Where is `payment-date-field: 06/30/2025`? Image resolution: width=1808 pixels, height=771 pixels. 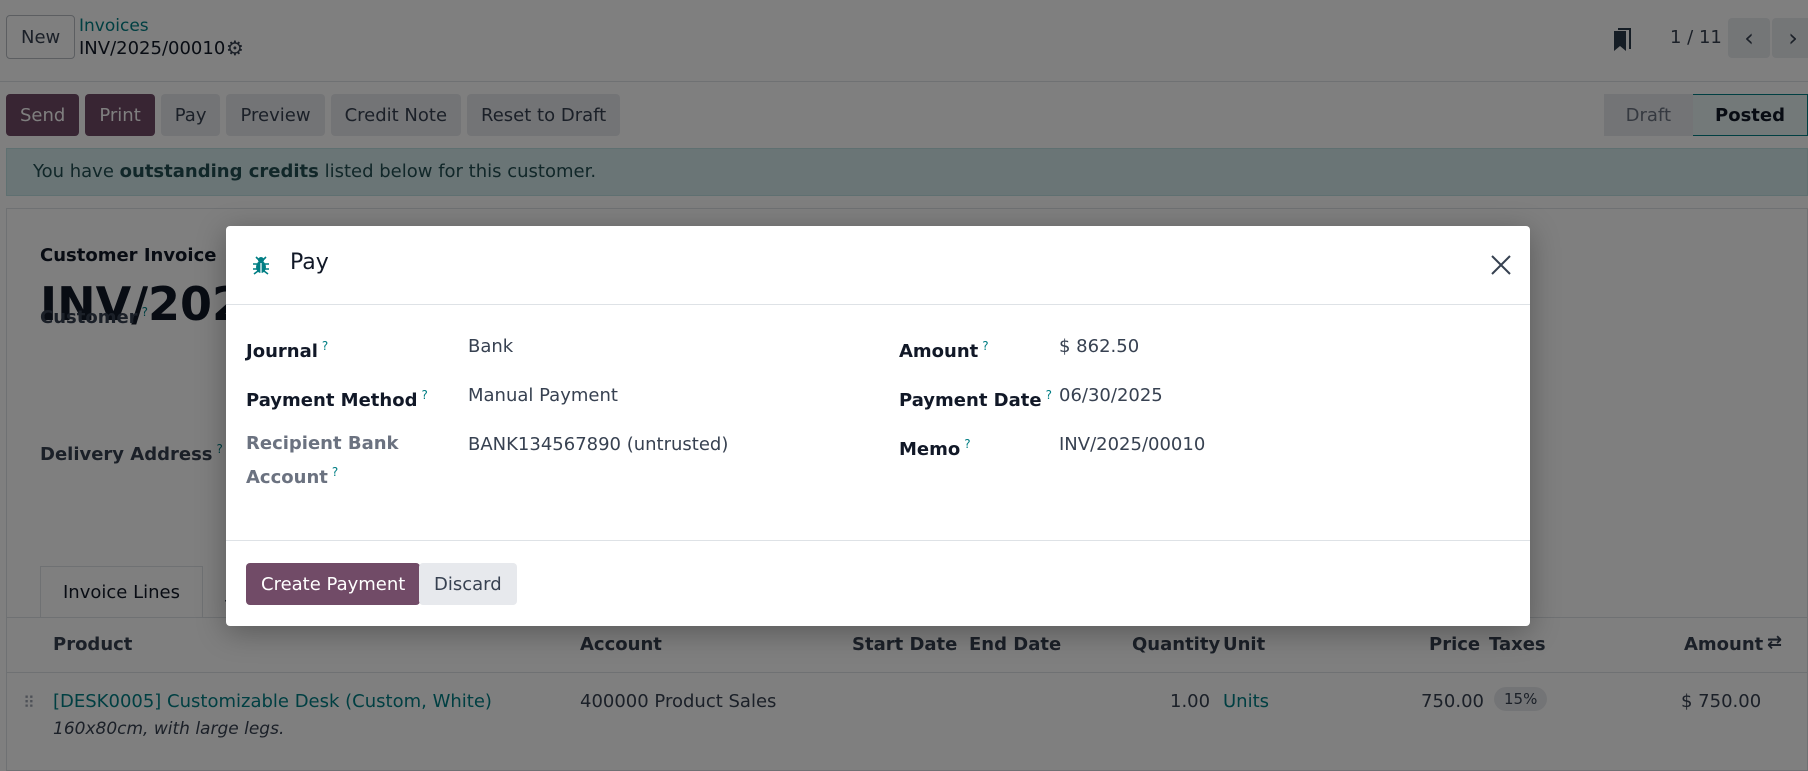 payment-date-field: 06/30/2025 is located at coordinates (1111, 396).